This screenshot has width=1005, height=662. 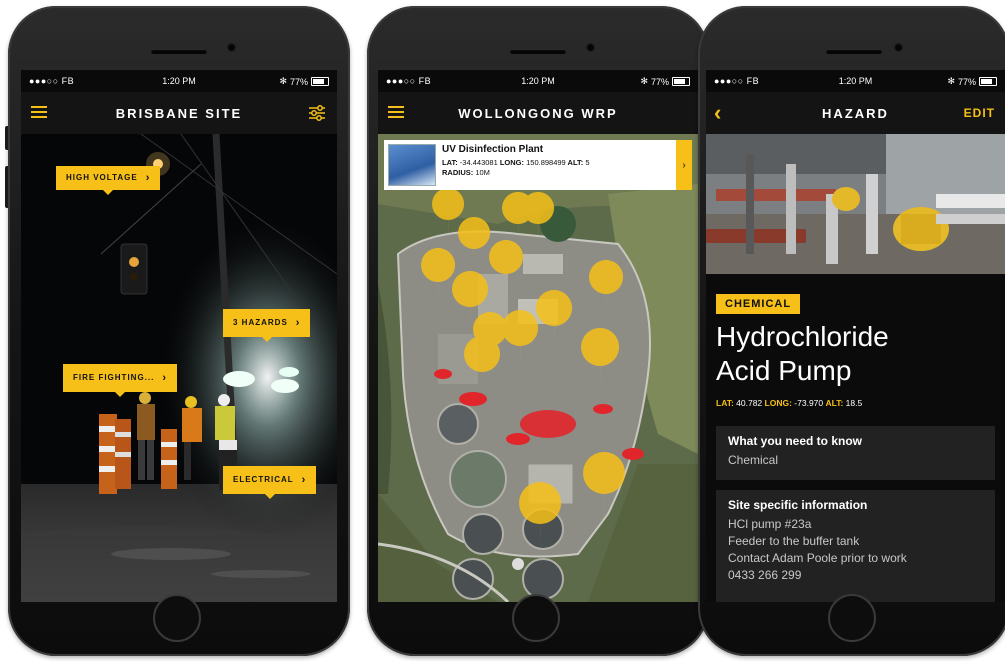 What do you see at coordinates (587, 162) in the screenshot?
I see `alt-value: 5` at bounding box center [587, 162].